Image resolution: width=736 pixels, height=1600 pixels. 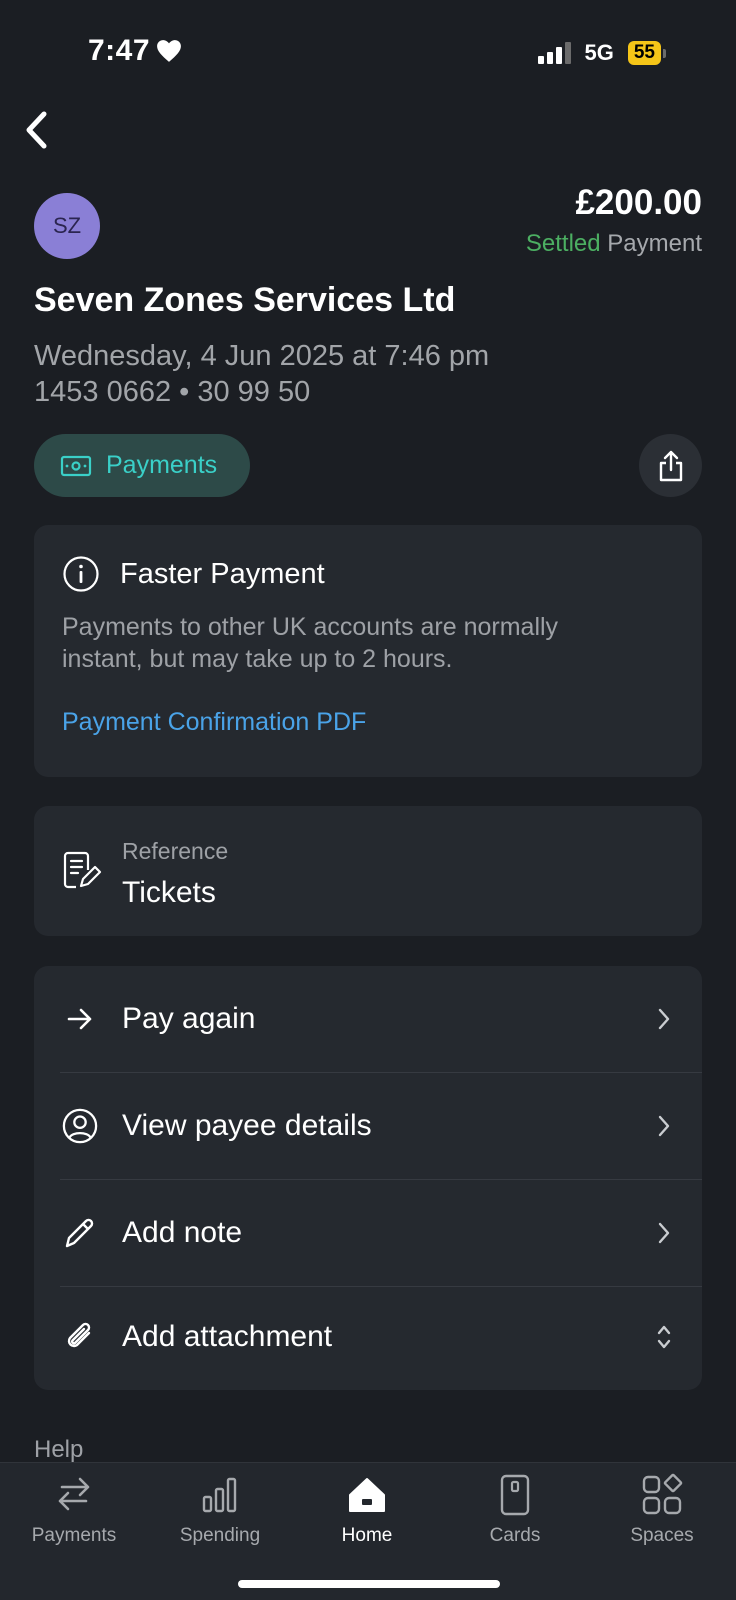 I want to click on add-attachment-label: Add attachment, so click(x=227, y=1336).